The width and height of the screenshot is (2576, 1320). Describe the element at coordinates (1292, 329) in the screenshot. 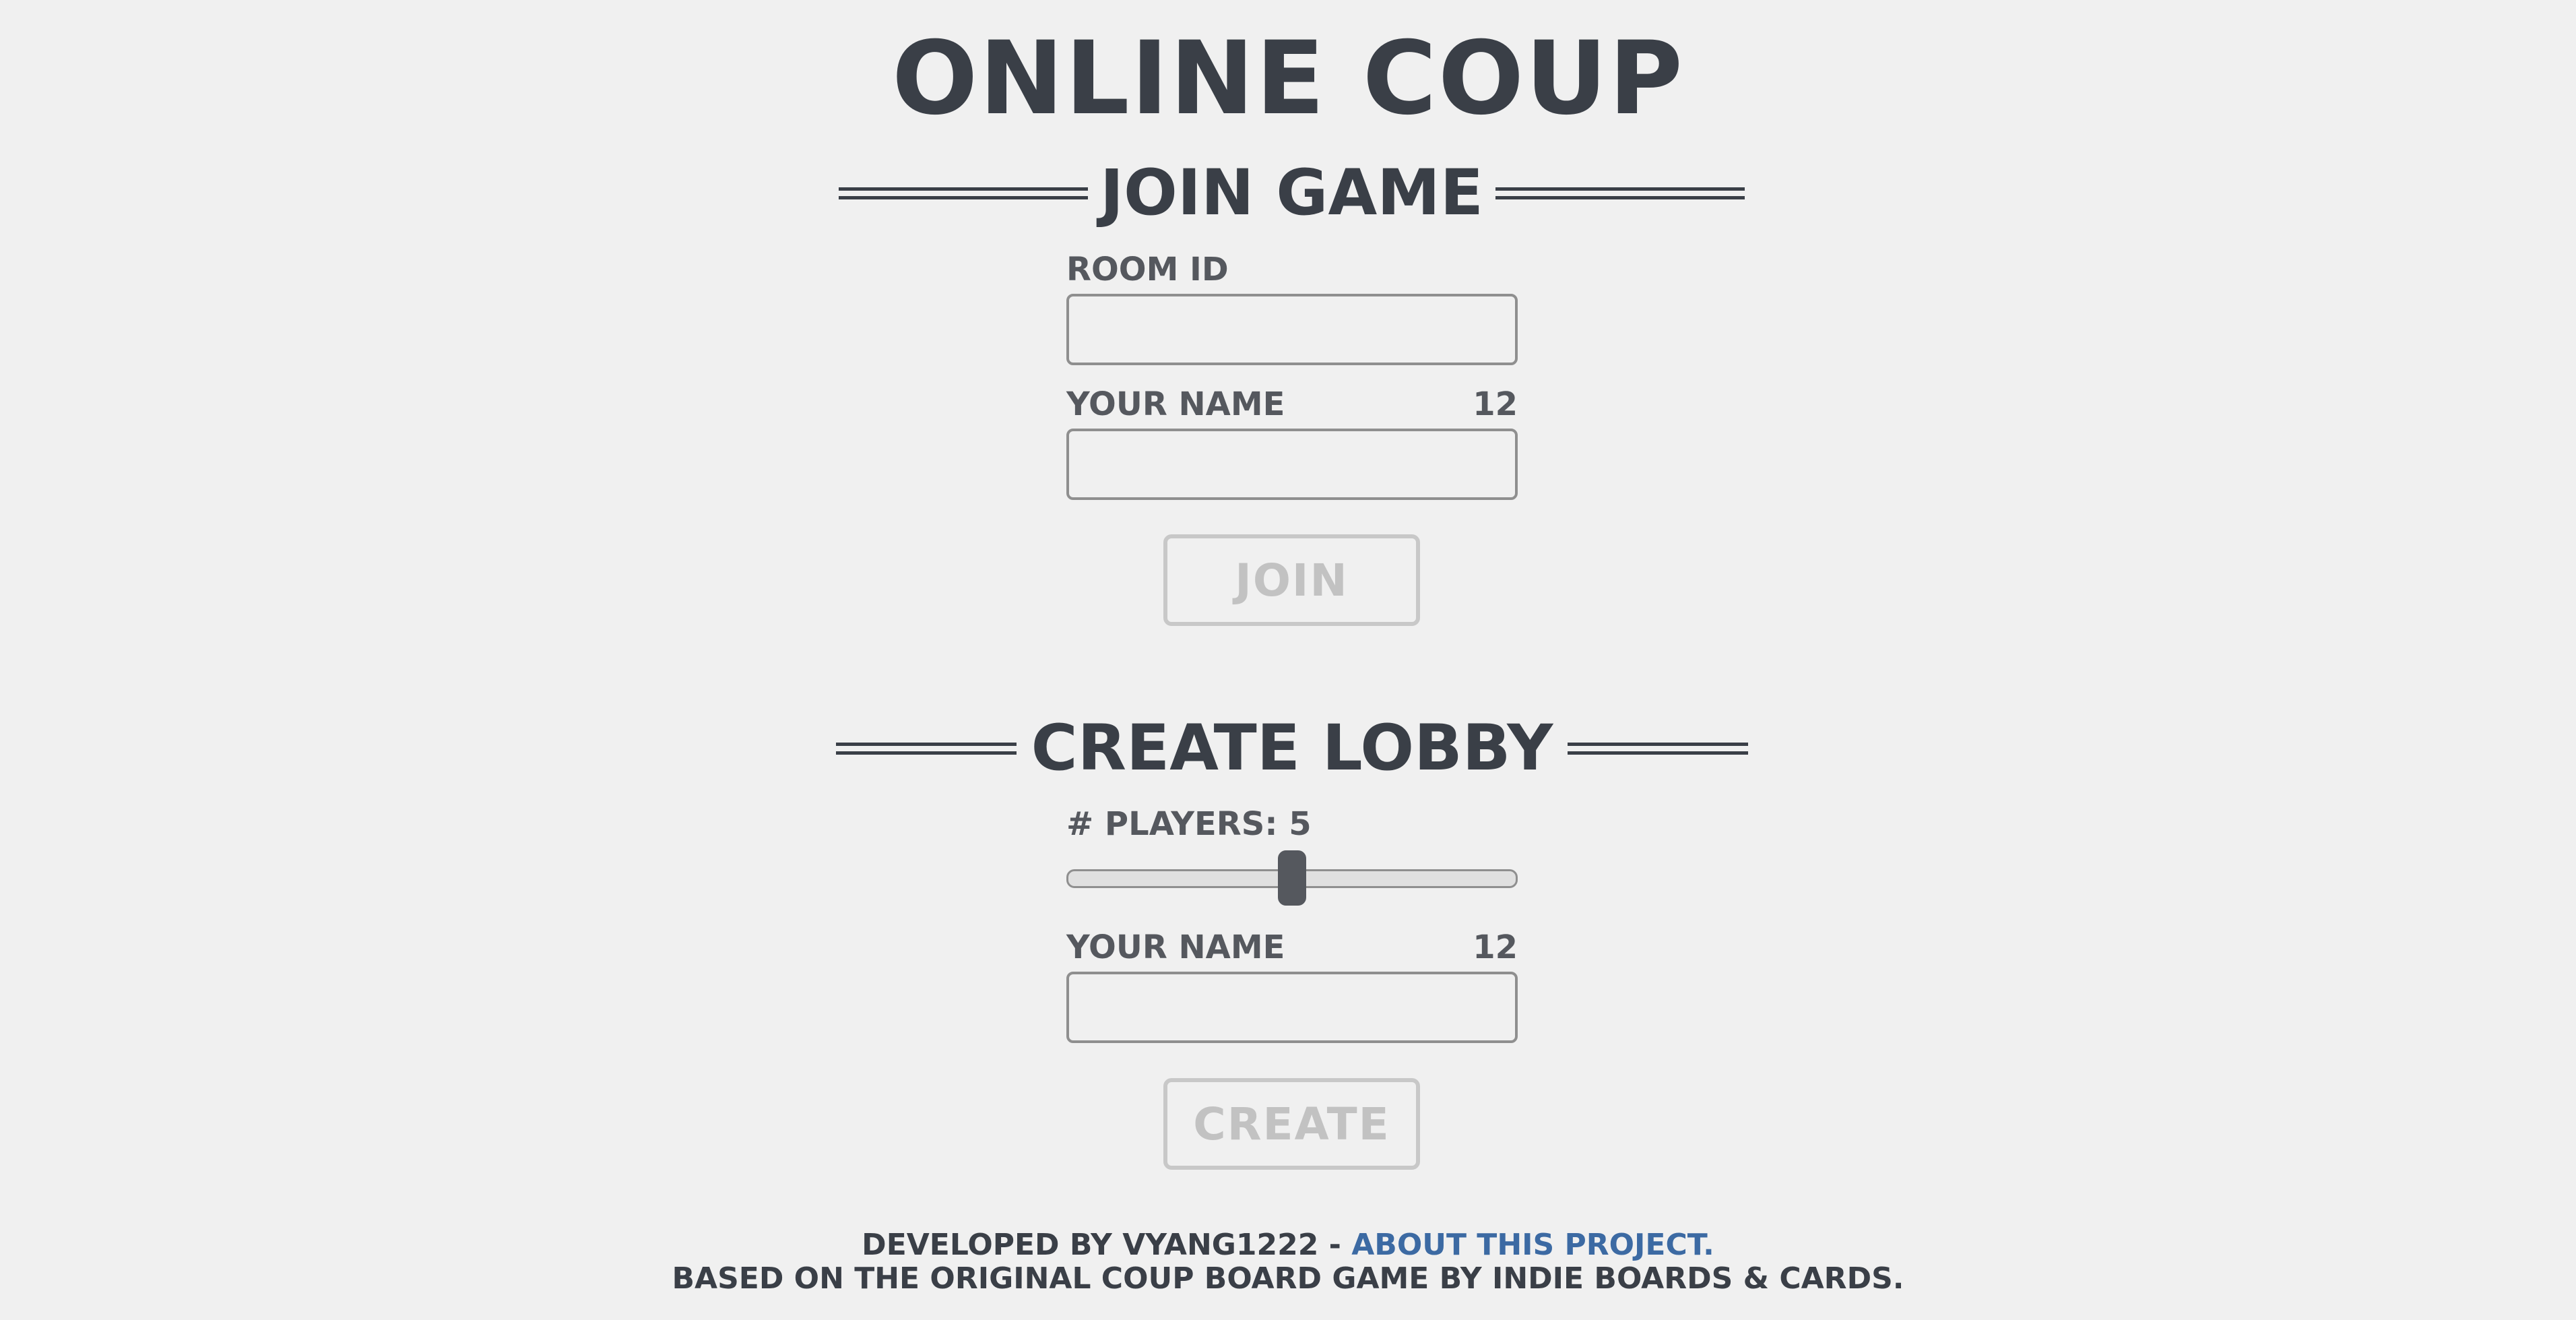

I see `room-id-input` at that location.